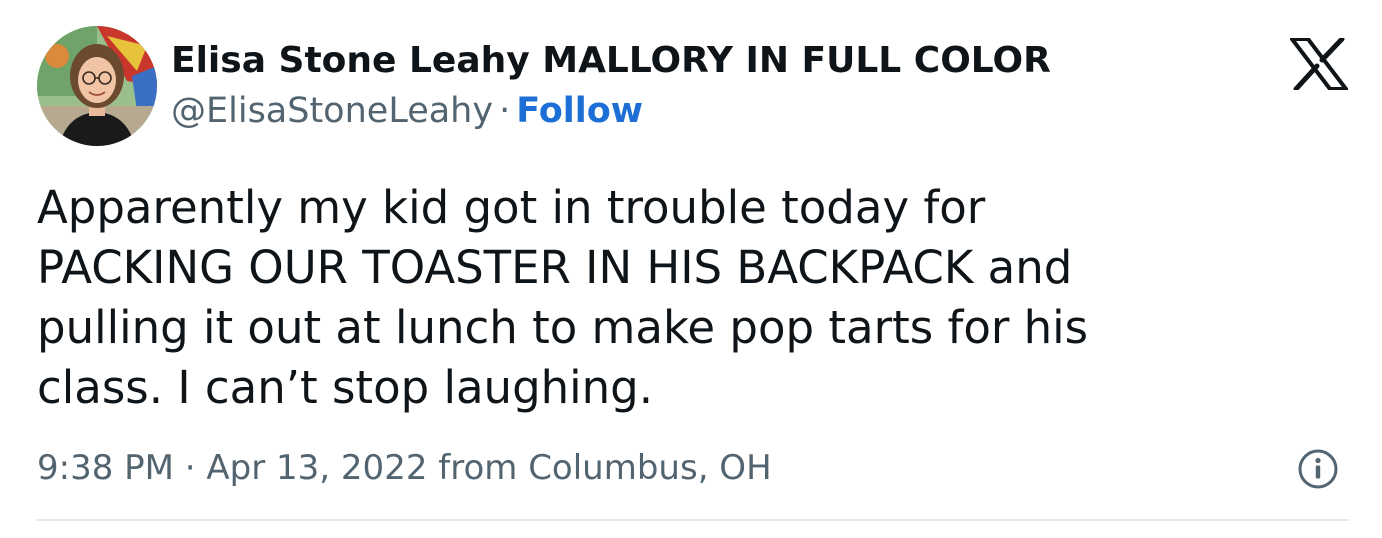 Image resolution: width=1382 pixels, height=538 pixels. I want to click on tweet-timestamp: 9:38 PM · Apr 13, 2022 from Columbus, OH, so click(404, 468).